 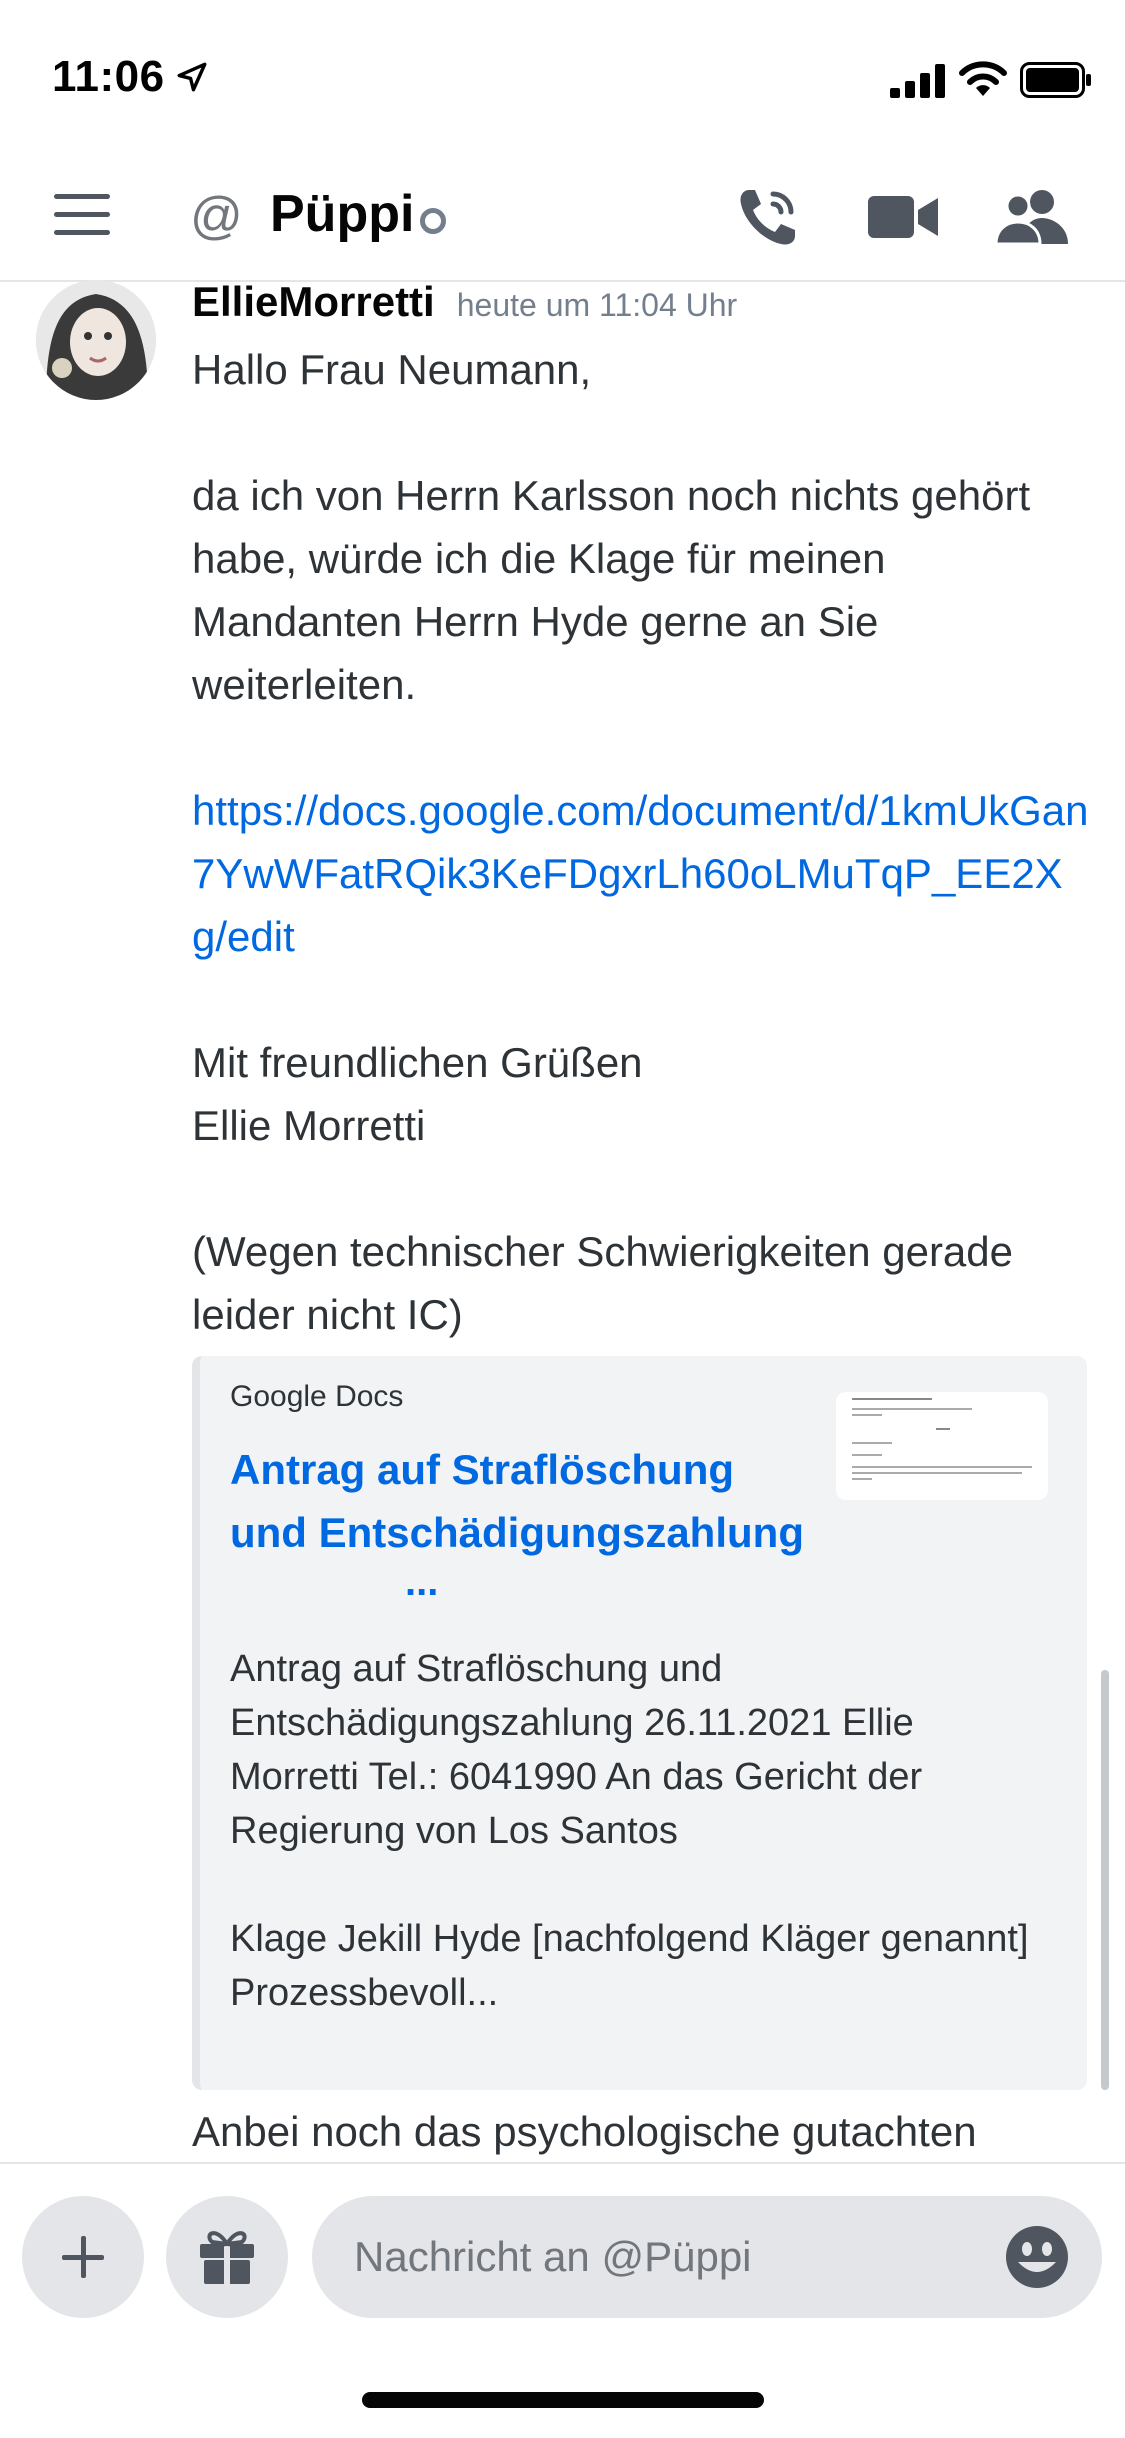 I want to click on message-closing: Mit freundlichen Grüßen, so click(x=417, y=1062).